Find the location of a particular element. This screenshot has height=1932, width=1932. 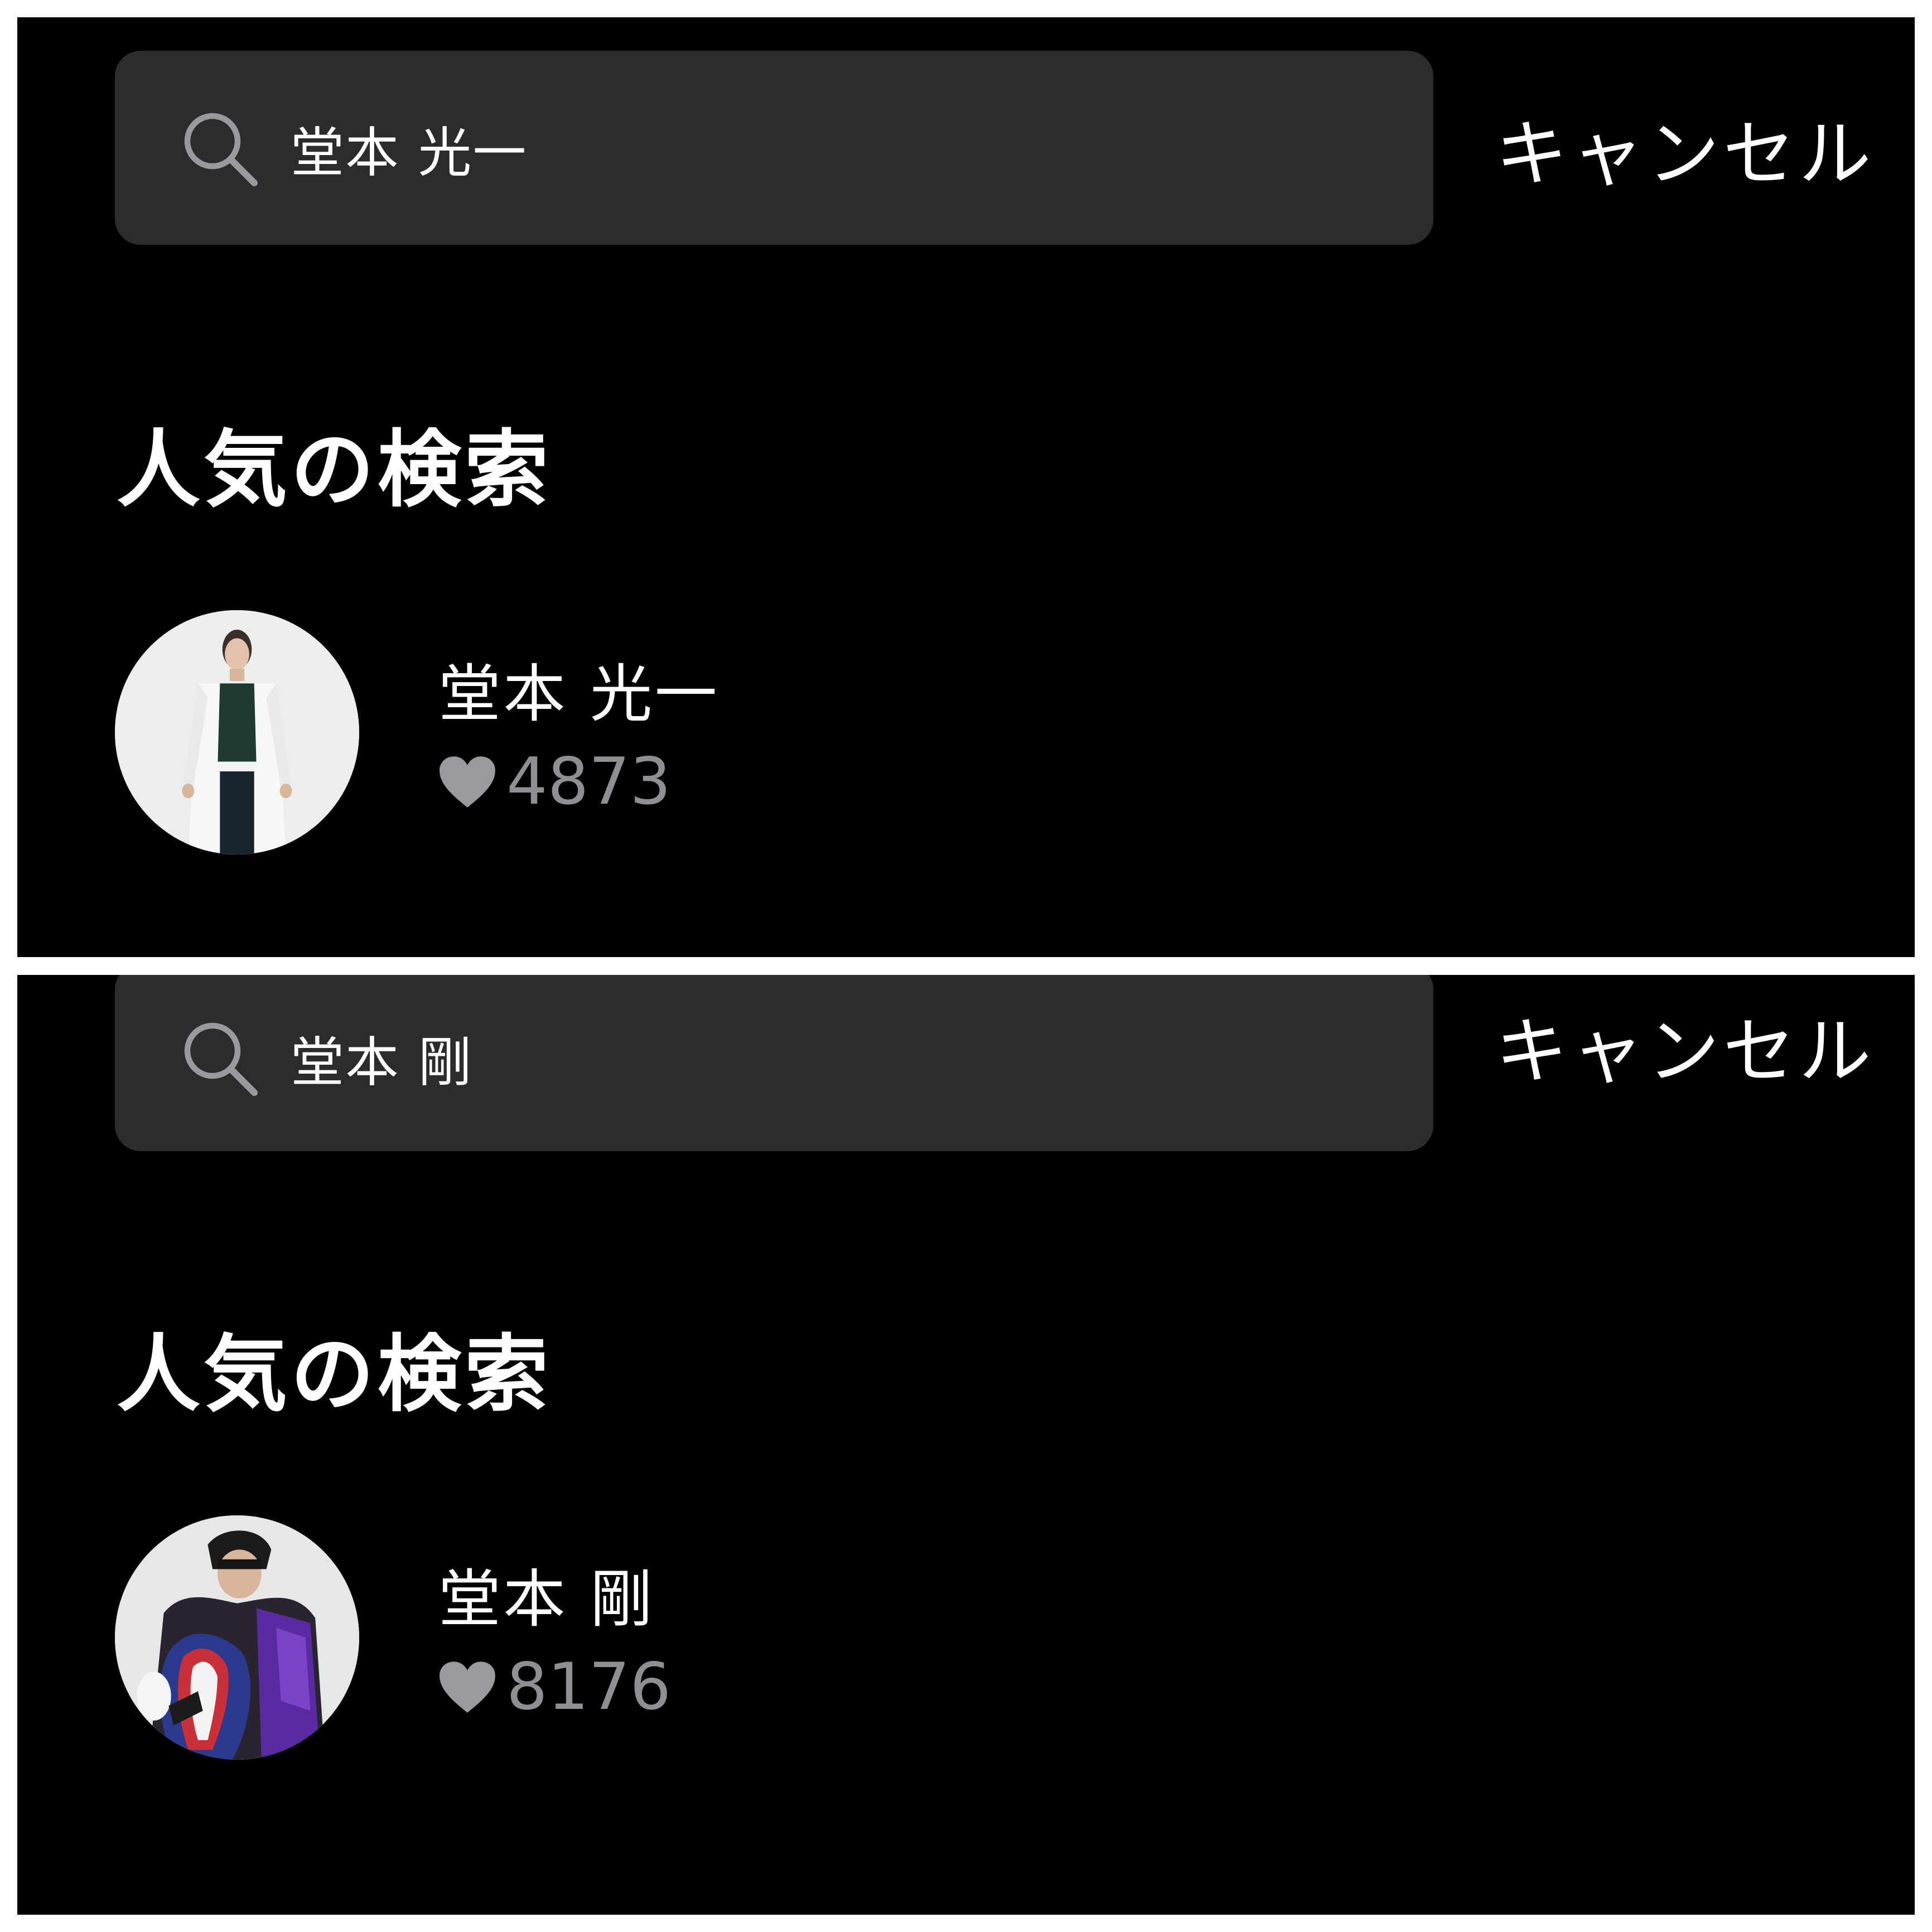

likes-value: 8176 is located at coordinates (589, 1687).